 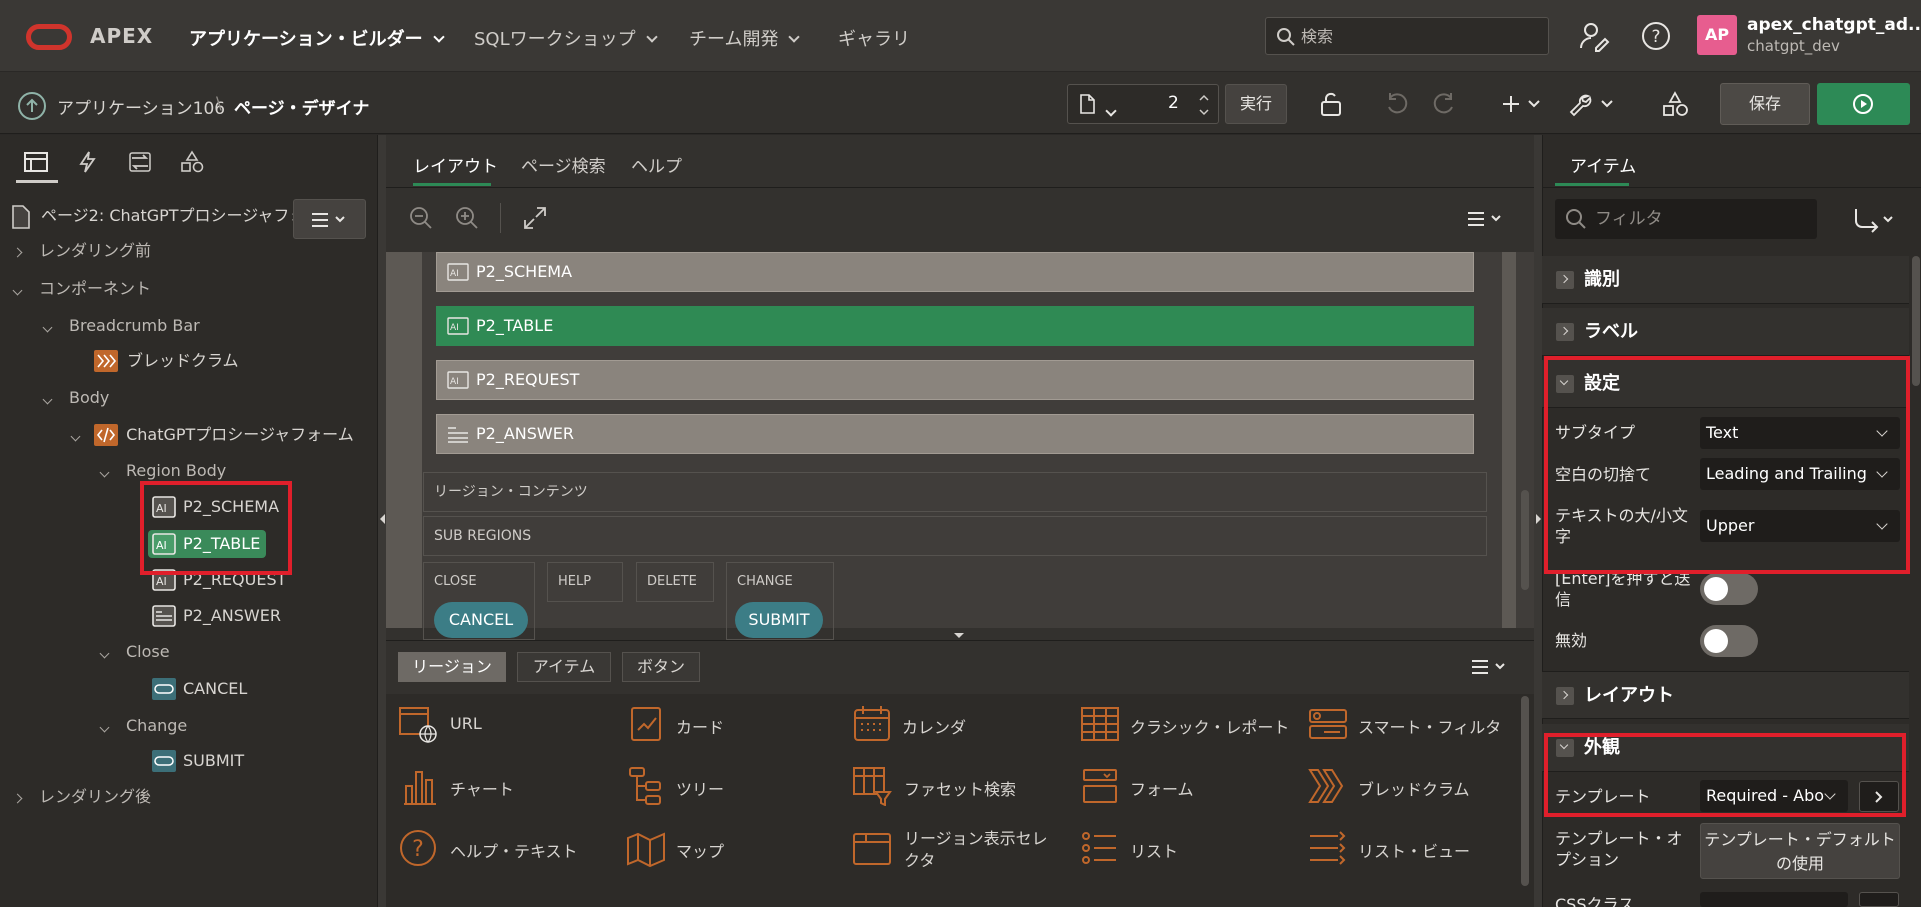 I want to click on gallery-item-list: リスト, so click(x=1154, y=850).